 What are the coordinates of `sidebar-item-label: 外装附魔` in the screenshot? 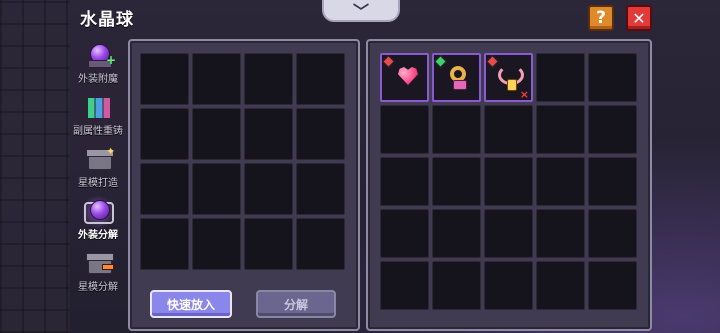 It's located at (98, 79).